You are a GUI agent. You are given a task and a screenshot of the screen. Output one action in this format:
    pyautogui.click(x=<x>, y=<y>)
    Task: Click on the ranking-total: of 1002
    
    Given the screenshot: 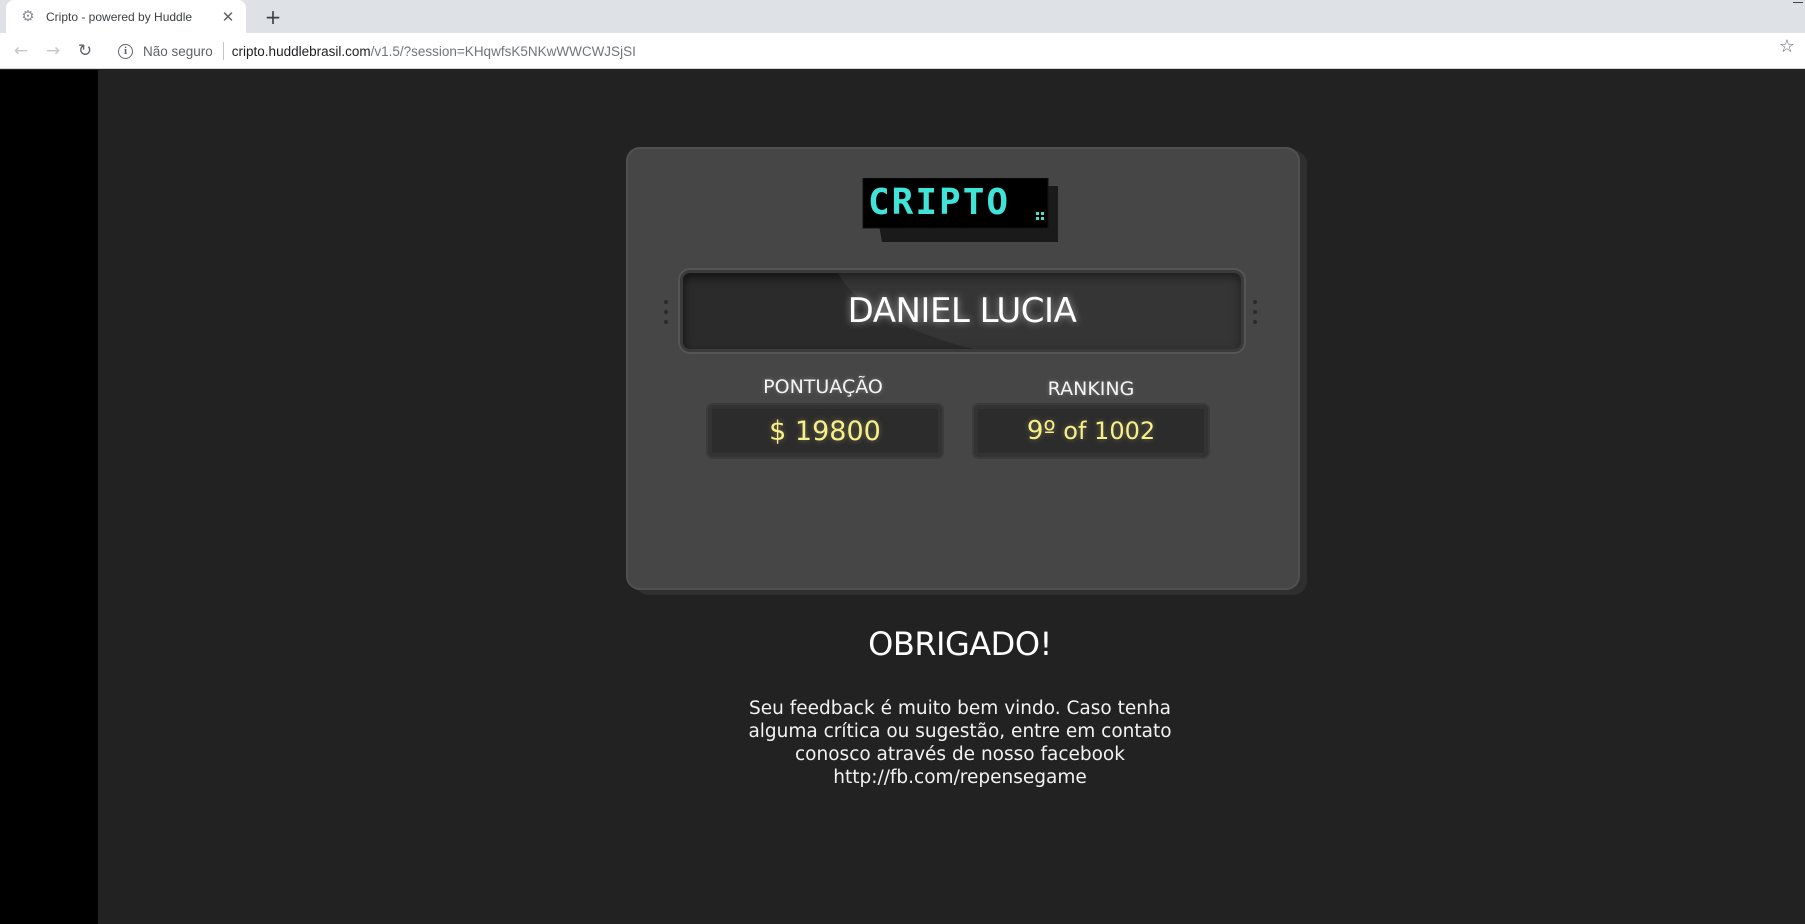 What is the action you would take?
    pyautogui.click(x=1109, y=431)
    